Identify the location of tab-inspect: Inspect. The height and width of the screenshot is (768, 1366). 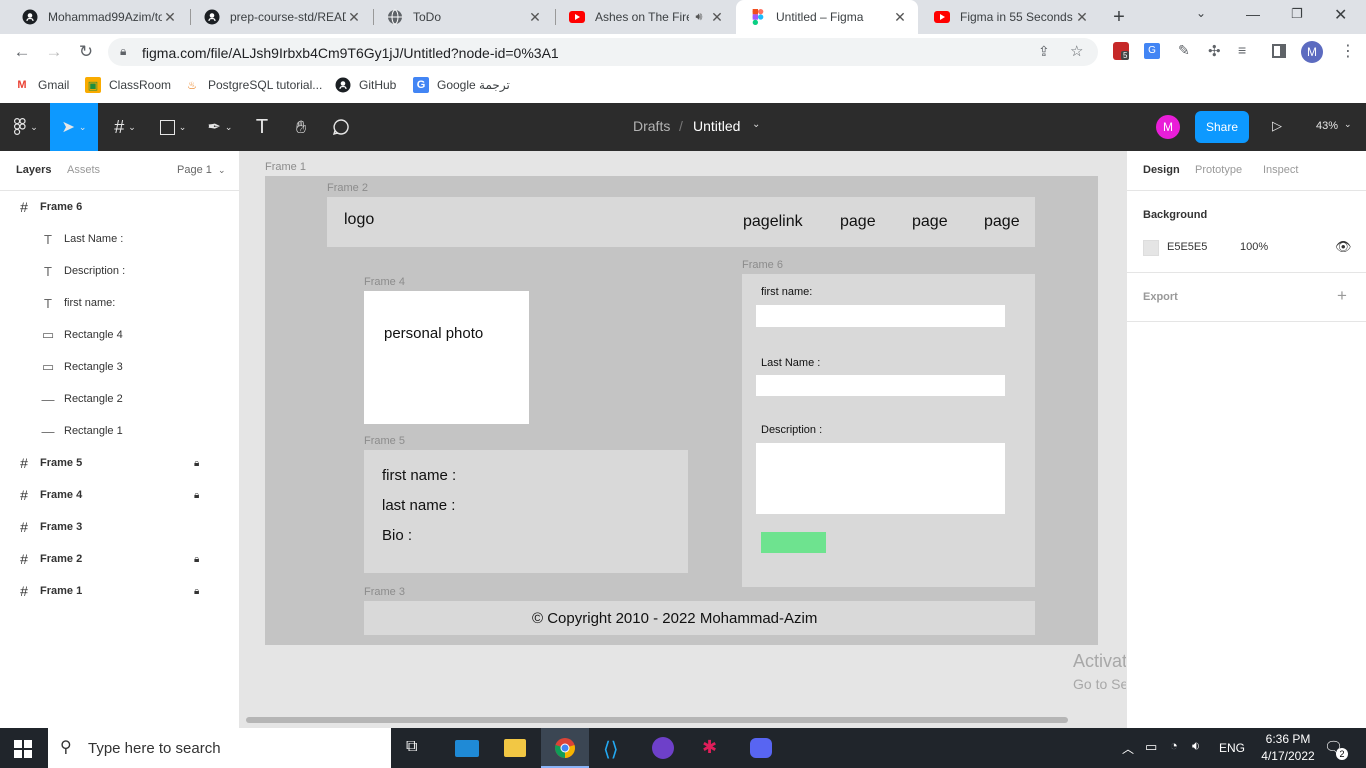
(1280, 170).